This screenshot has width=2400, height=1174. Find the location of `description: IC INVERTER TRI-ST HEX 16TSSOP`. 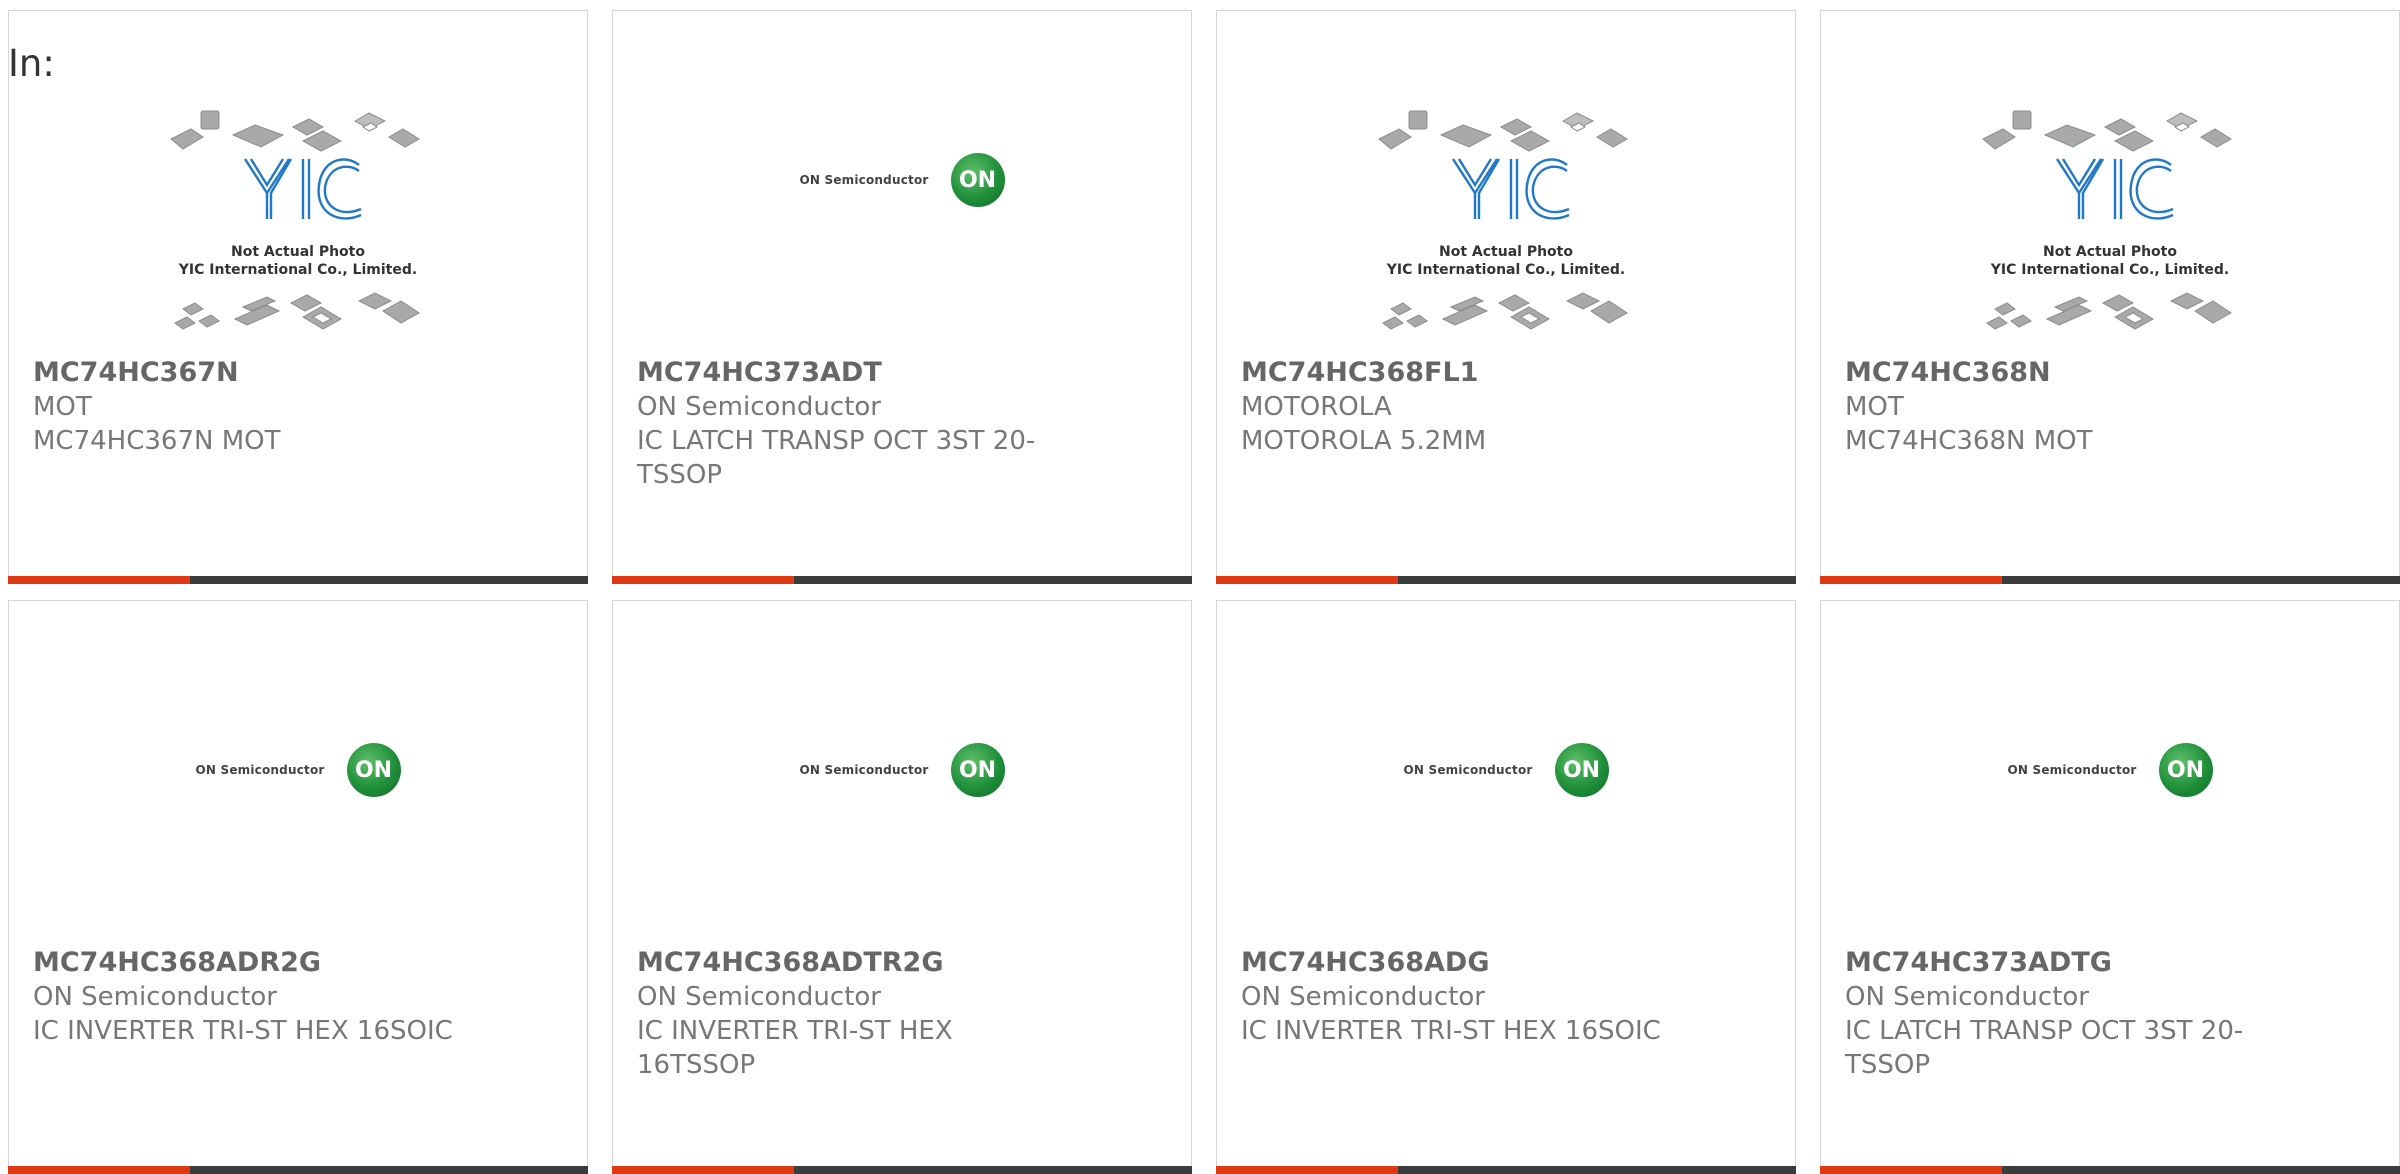

description: IC INVERTER TRI-ST HEX 16TSSOP is located at coordinates (795, 1048).